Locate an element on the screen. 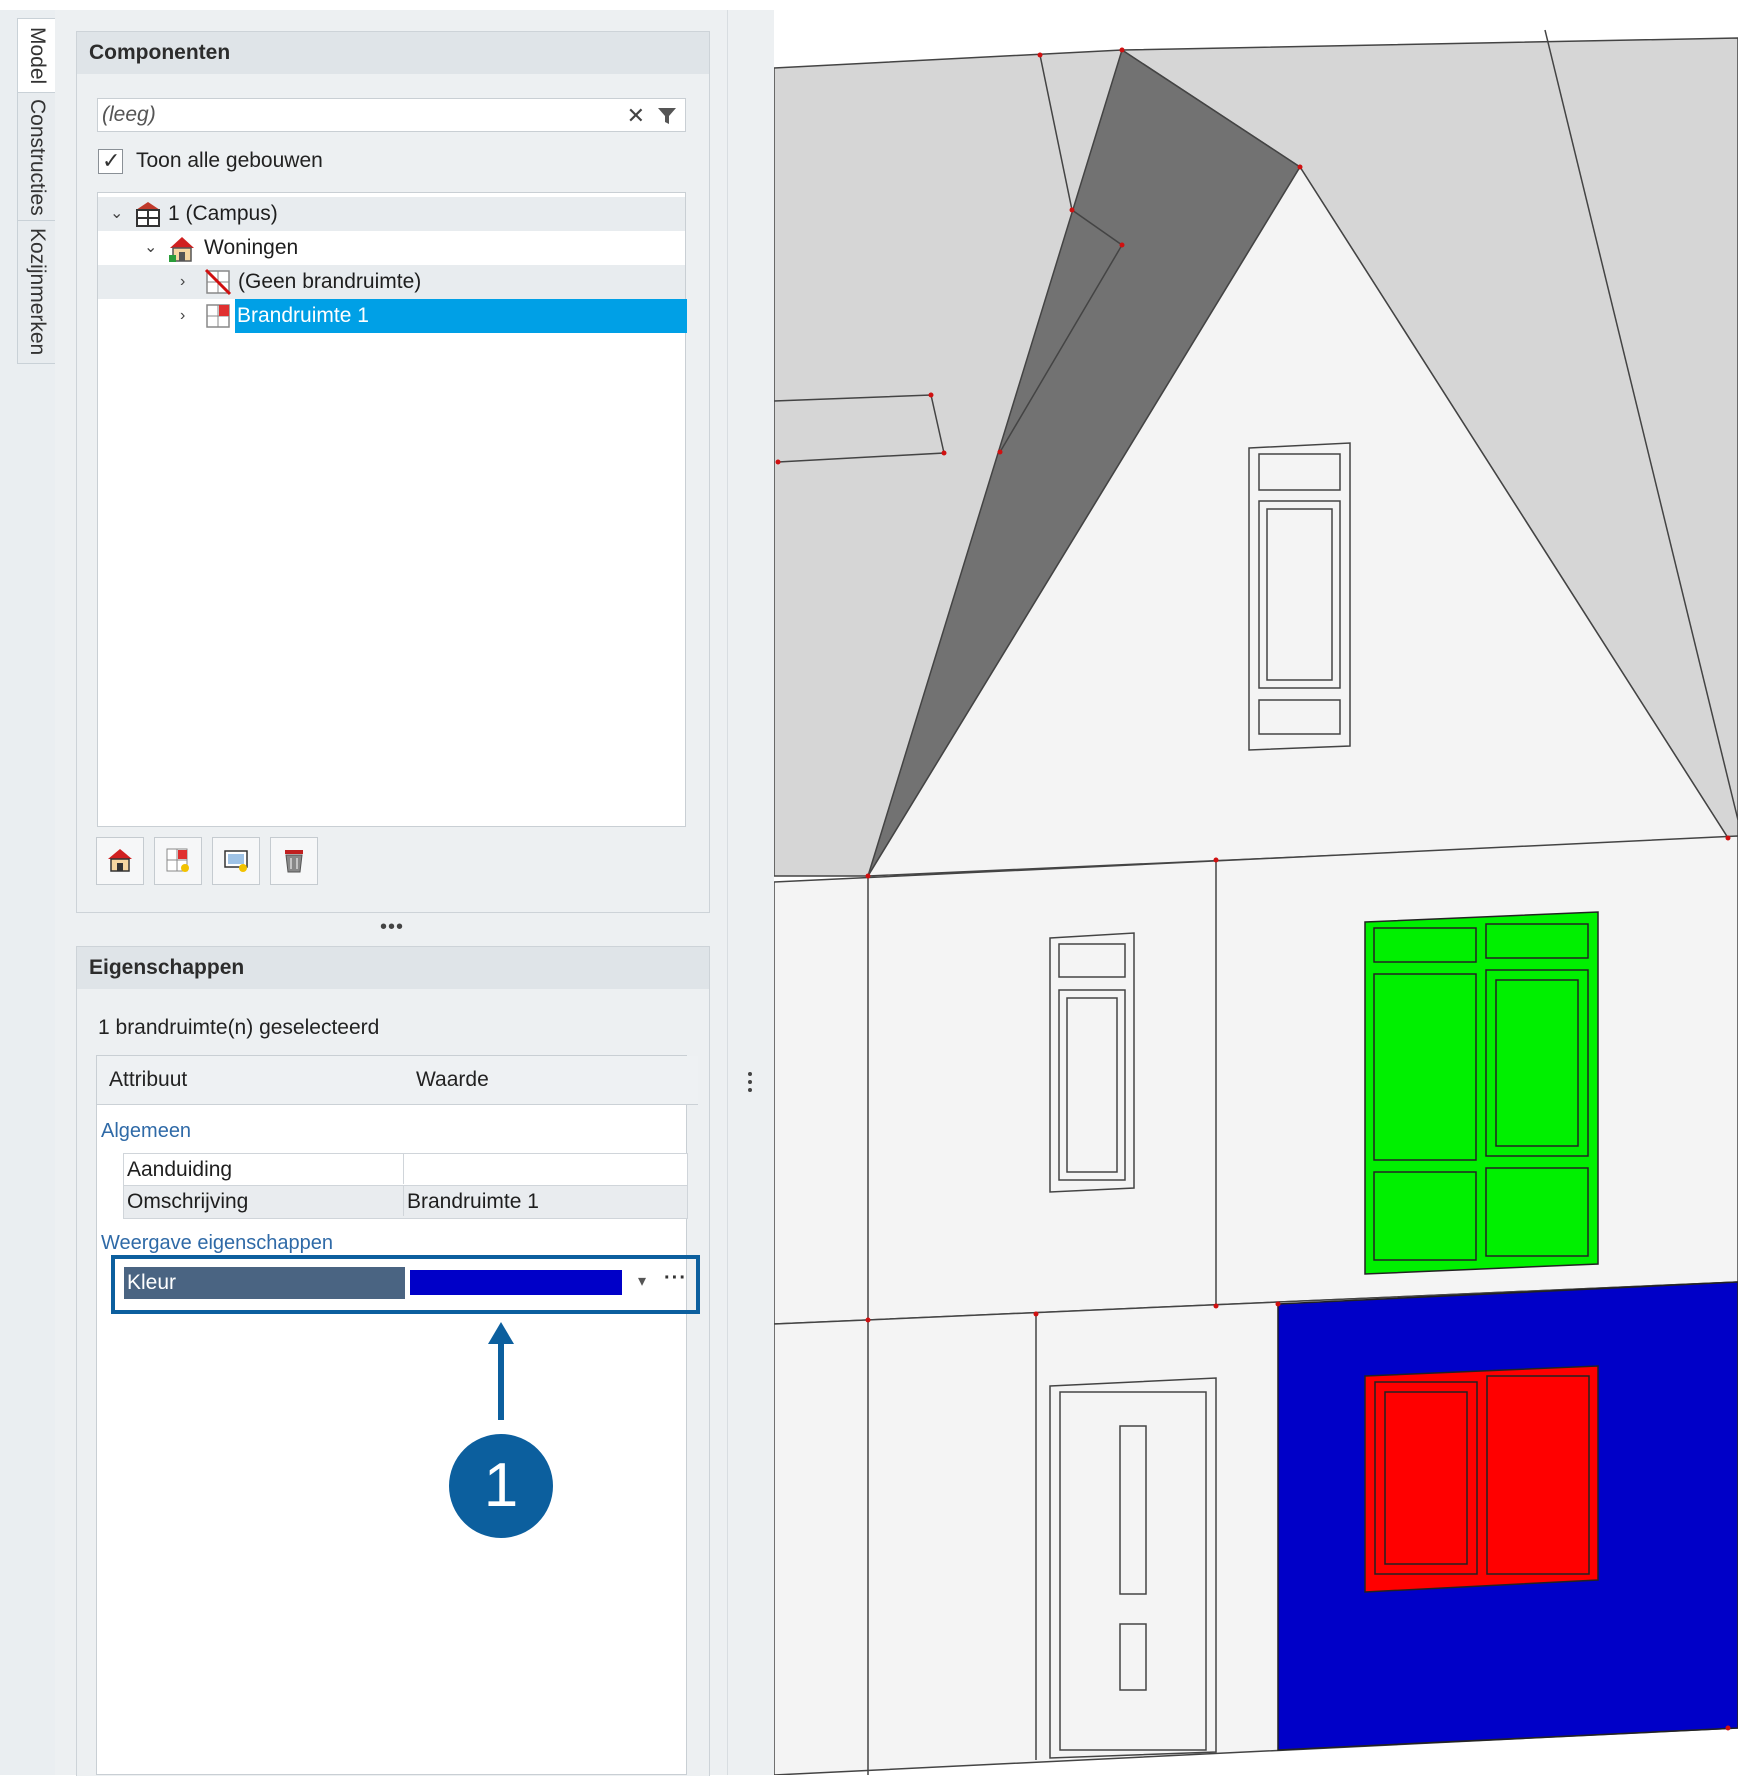  add-view-icon is located at coordinates (236, 861).